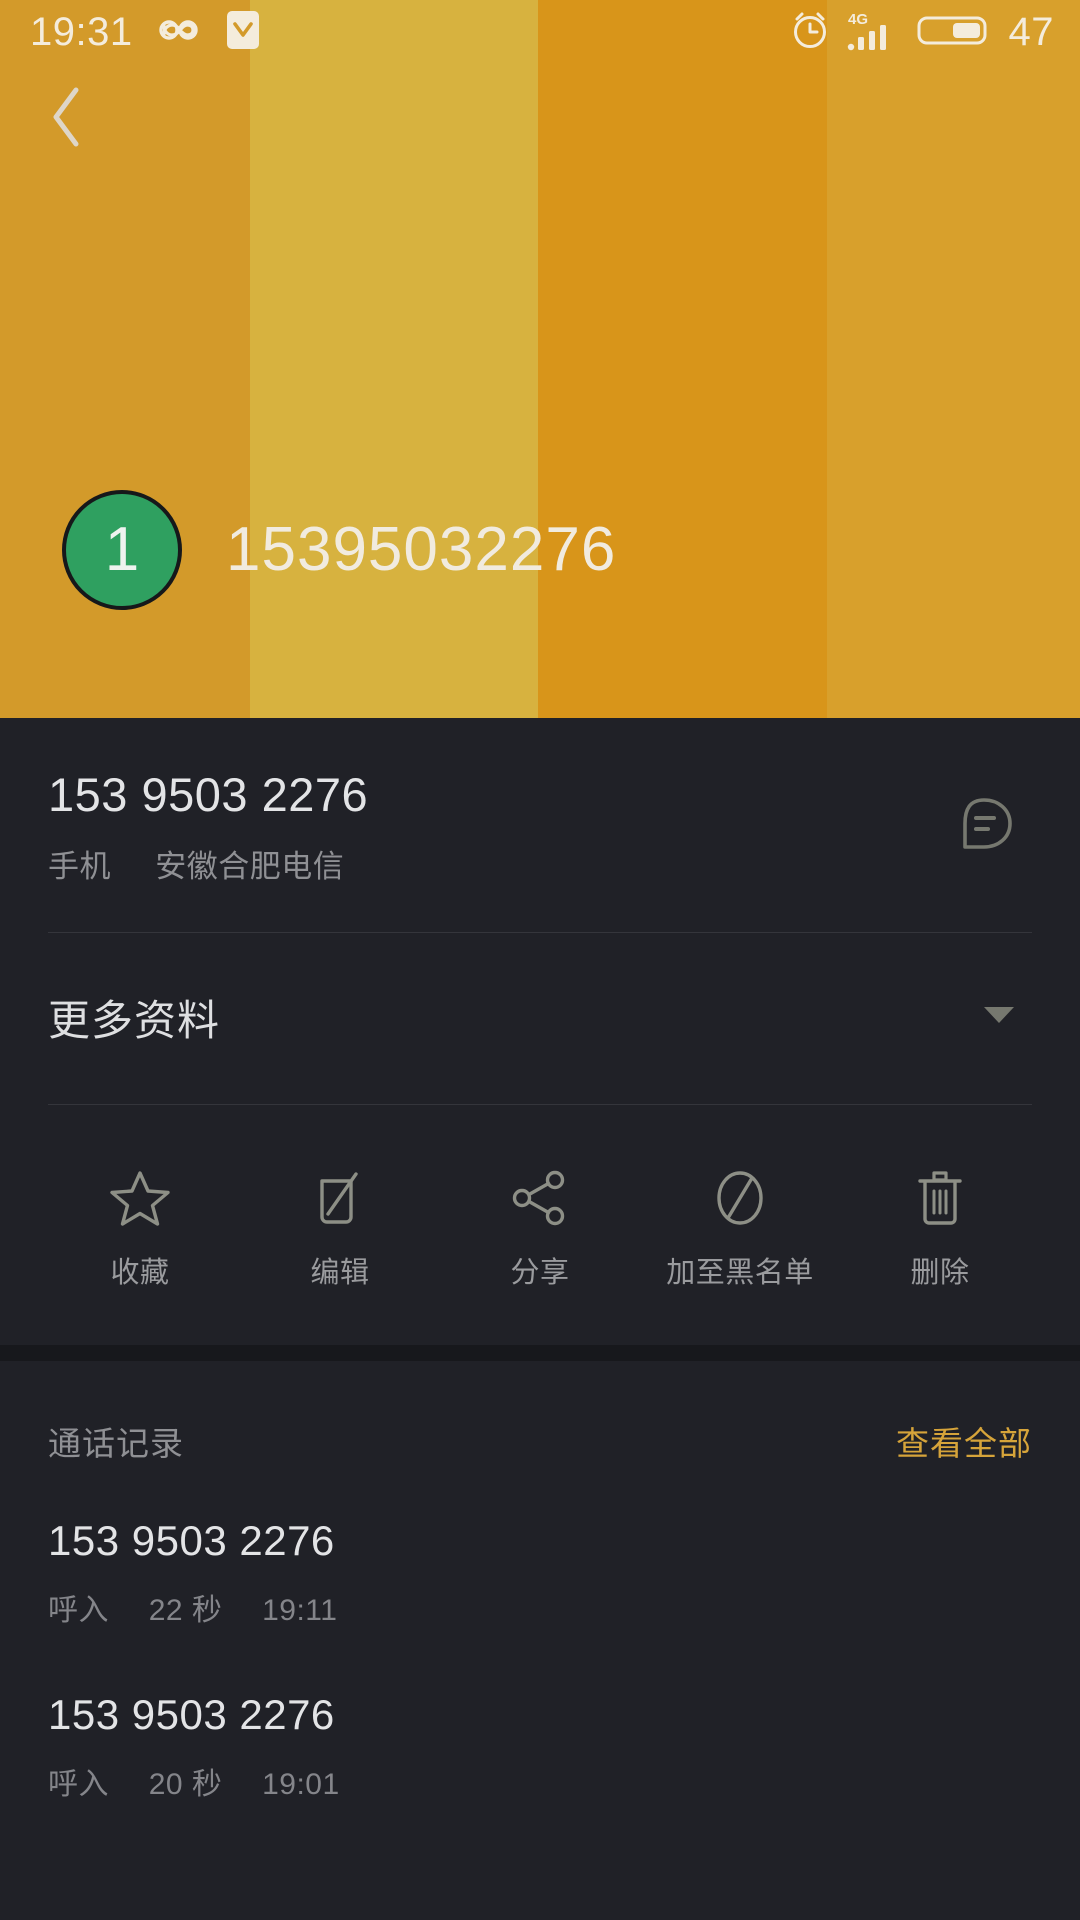 The height and width of the screenshot is (1920, 1080). Describe the element at coordinates (984, 831) in the screenshot. I see `message-bubble-icon` at that location.